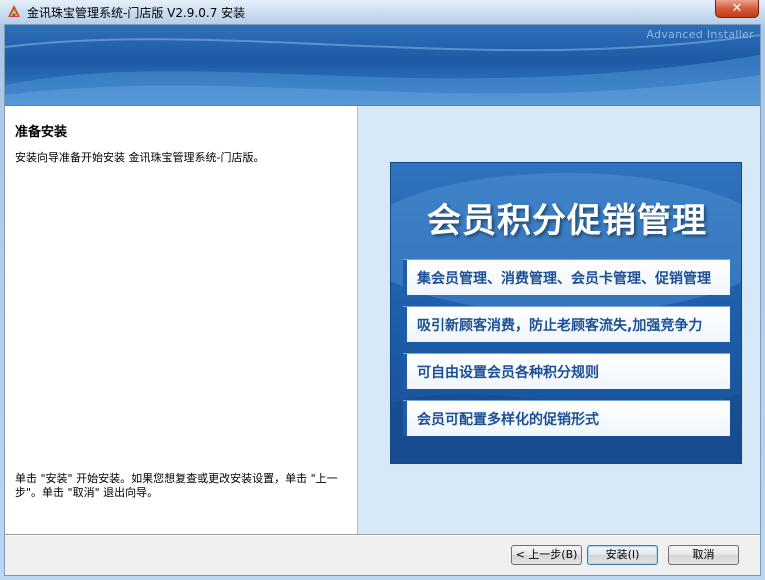 This screenshot has width=765, height=580. What do you see at coordinates (560, 326) in the screenshot?
I see `promo-item-text: 吸引新顾客消费，防止老顾客流失,加强竞争力` at bounding box center [560, 326].